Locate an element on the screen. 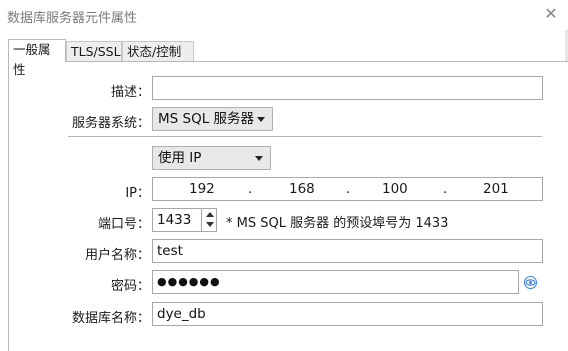  tab-strip: 一般属性 TLS/SSL 状态/控制 is located at coordinates (288, 58).